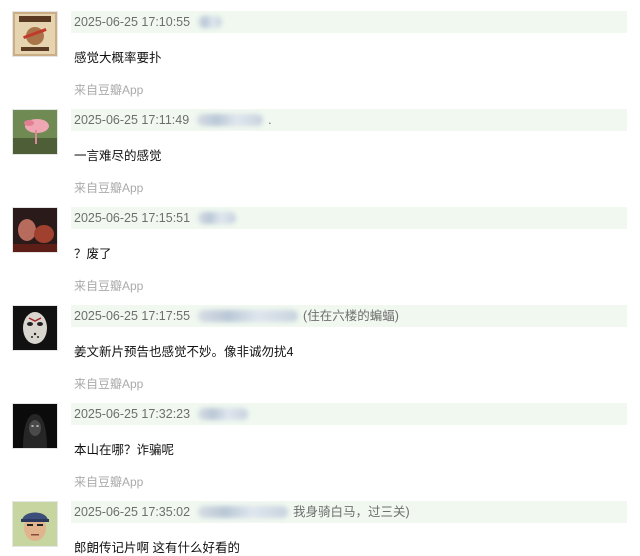 This screenshot has height=556, width=640. I want to click on movie-still-avatar-icon, so click(35, 230).